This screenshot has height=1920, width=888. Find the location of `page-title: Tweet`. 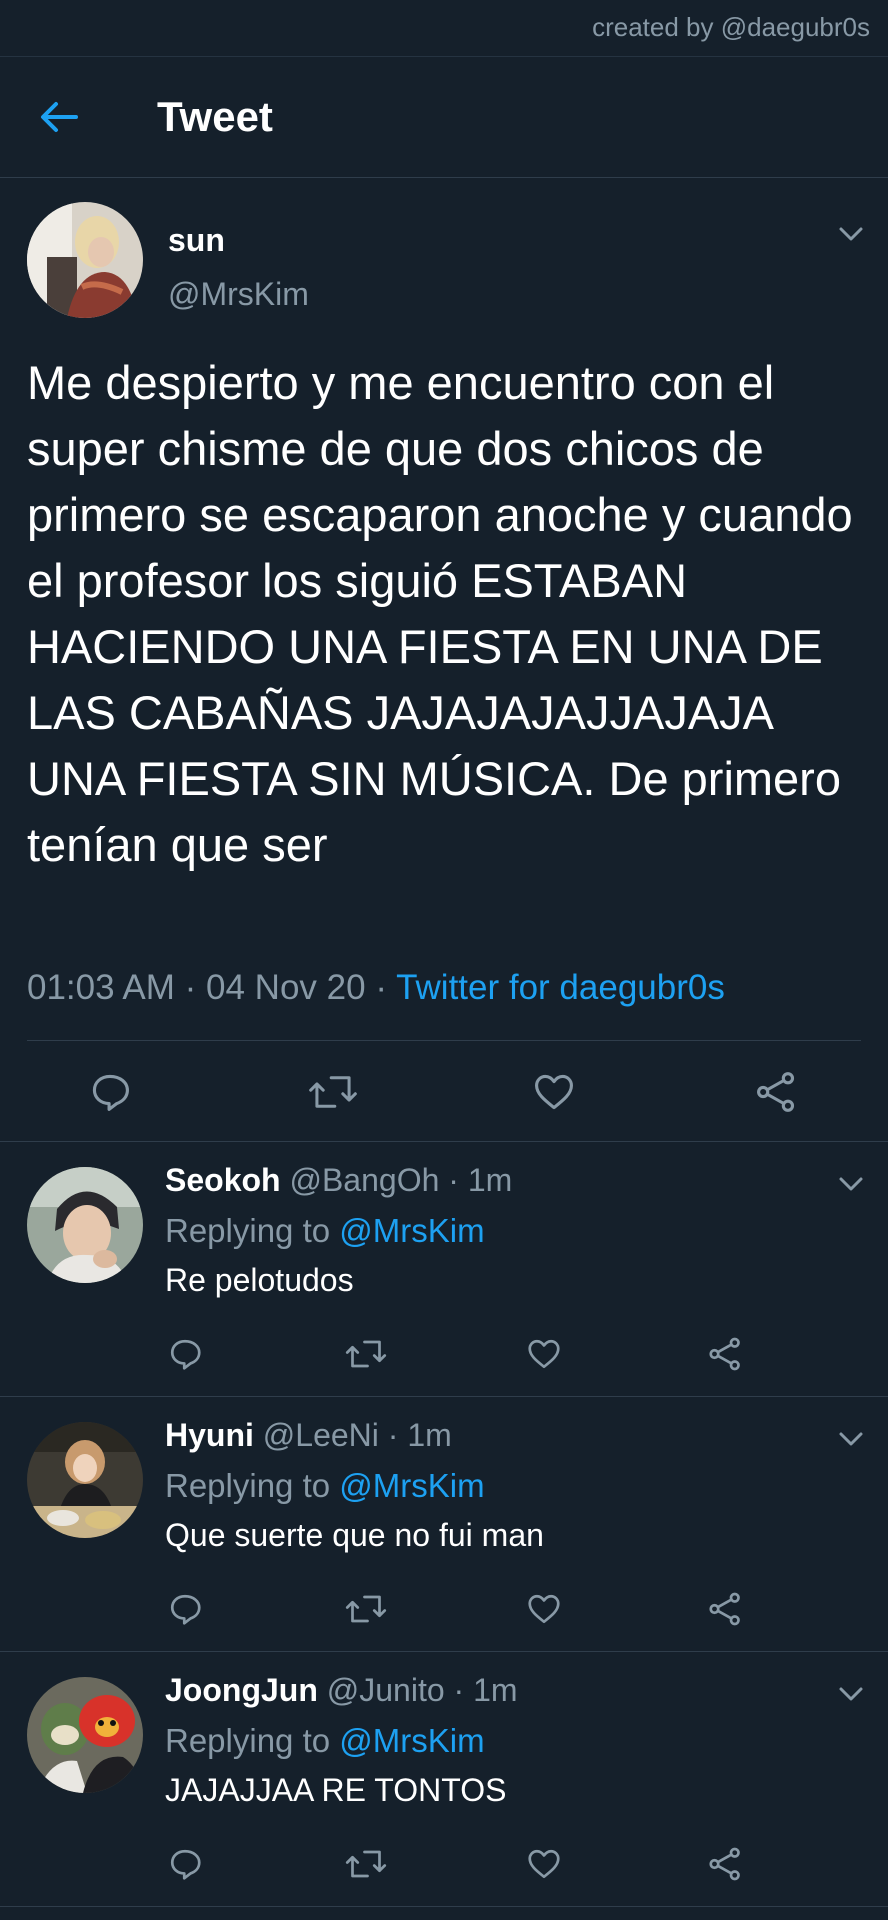

page-title: Tweet is located at coordinates (215, 116).